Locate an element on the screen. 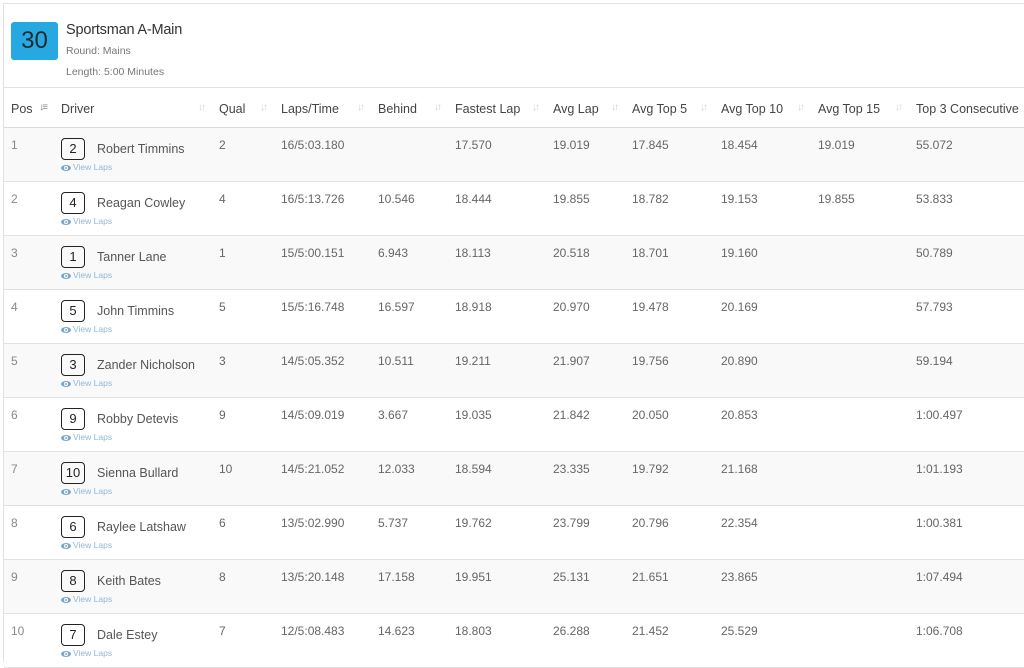  cell-qual: 3 is located at coordinates (243, 370).